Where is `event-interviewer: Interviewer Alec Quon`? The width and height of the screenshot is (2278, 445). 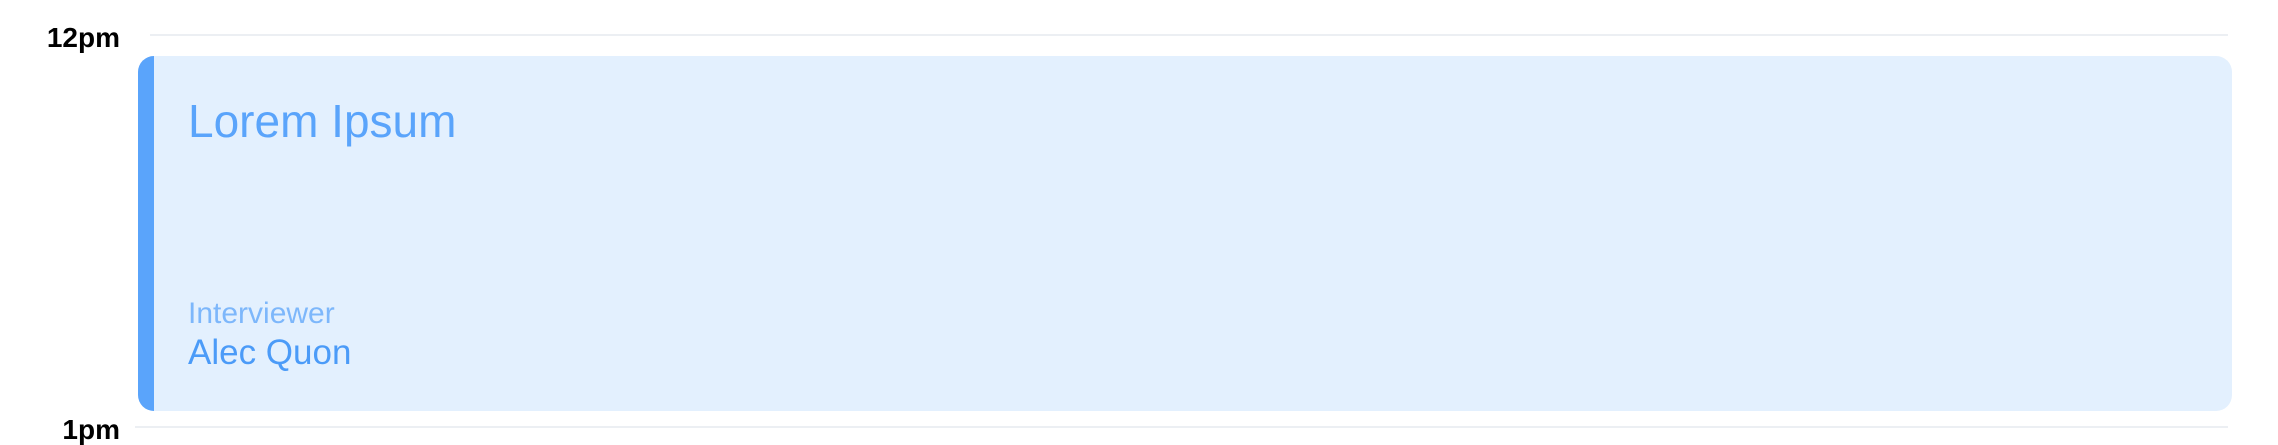
event-interviewer: Interviewer Alec Quon is located at coordinates (269, 335).